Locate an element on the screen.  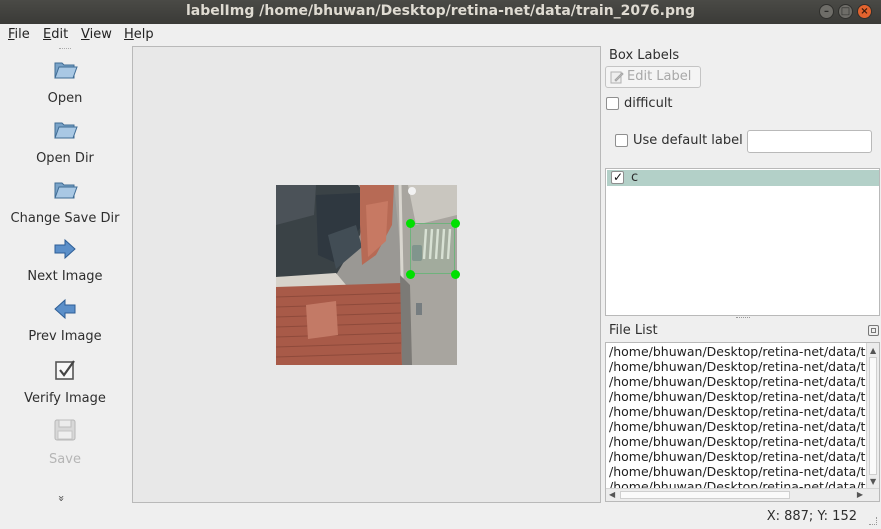
scroll-up-icon: ▲ is located at coordinates (873, 350).